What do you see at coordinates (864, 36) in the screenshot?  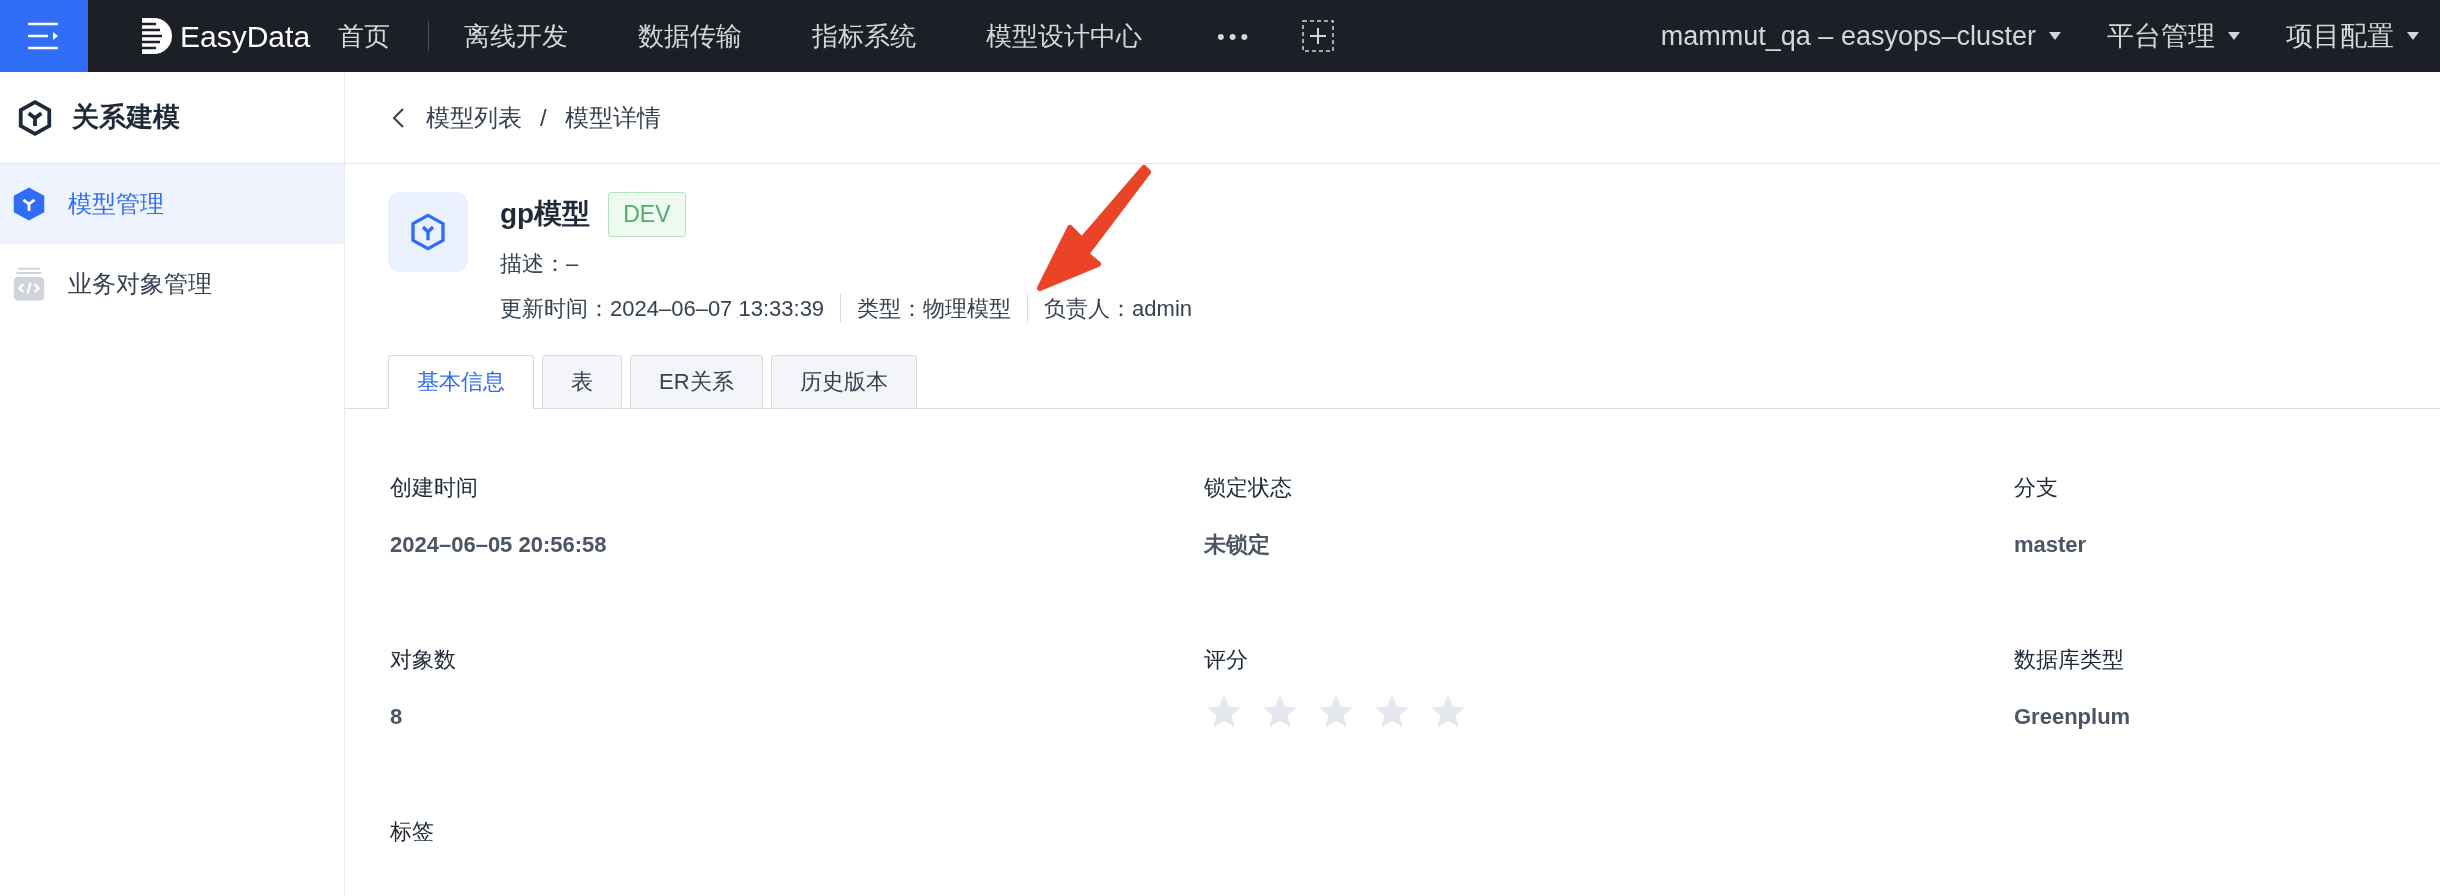 I see `nav-link: 指标系统` at bounding box center [864, 36].